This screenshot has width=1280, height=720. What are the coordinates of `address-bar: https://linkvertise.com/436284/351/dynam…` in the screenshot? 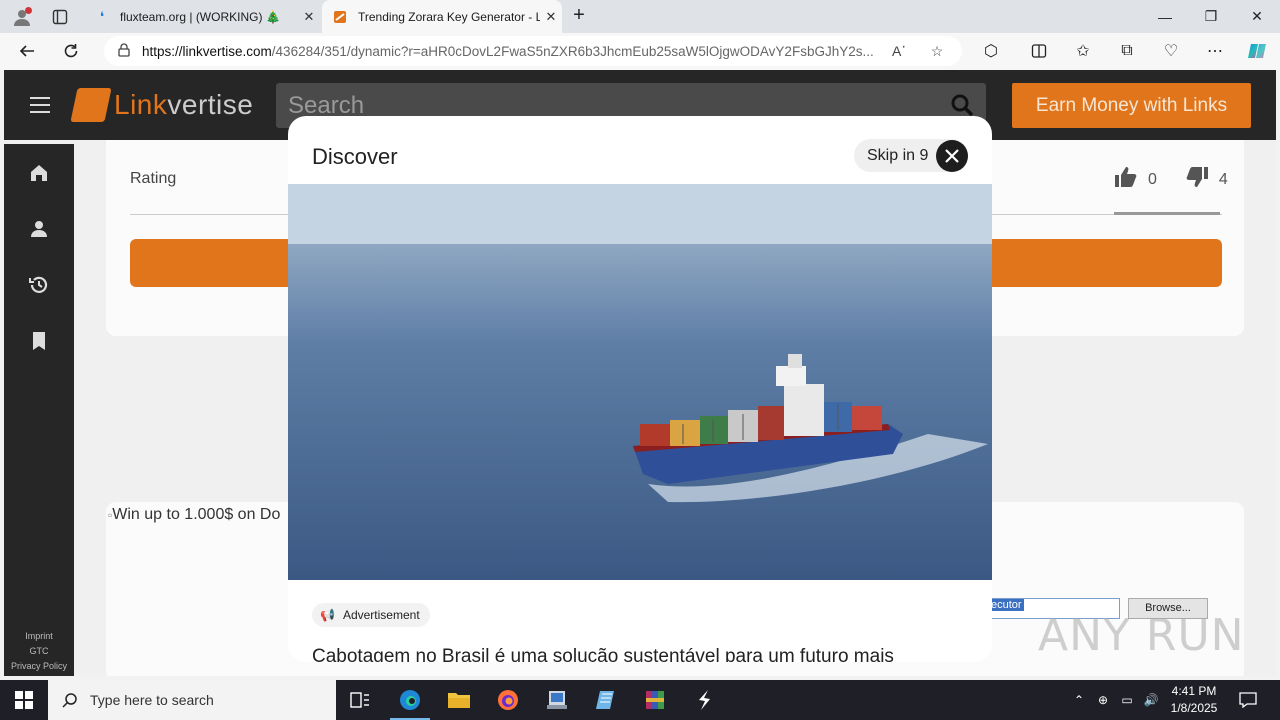 It's located at (533, 51).